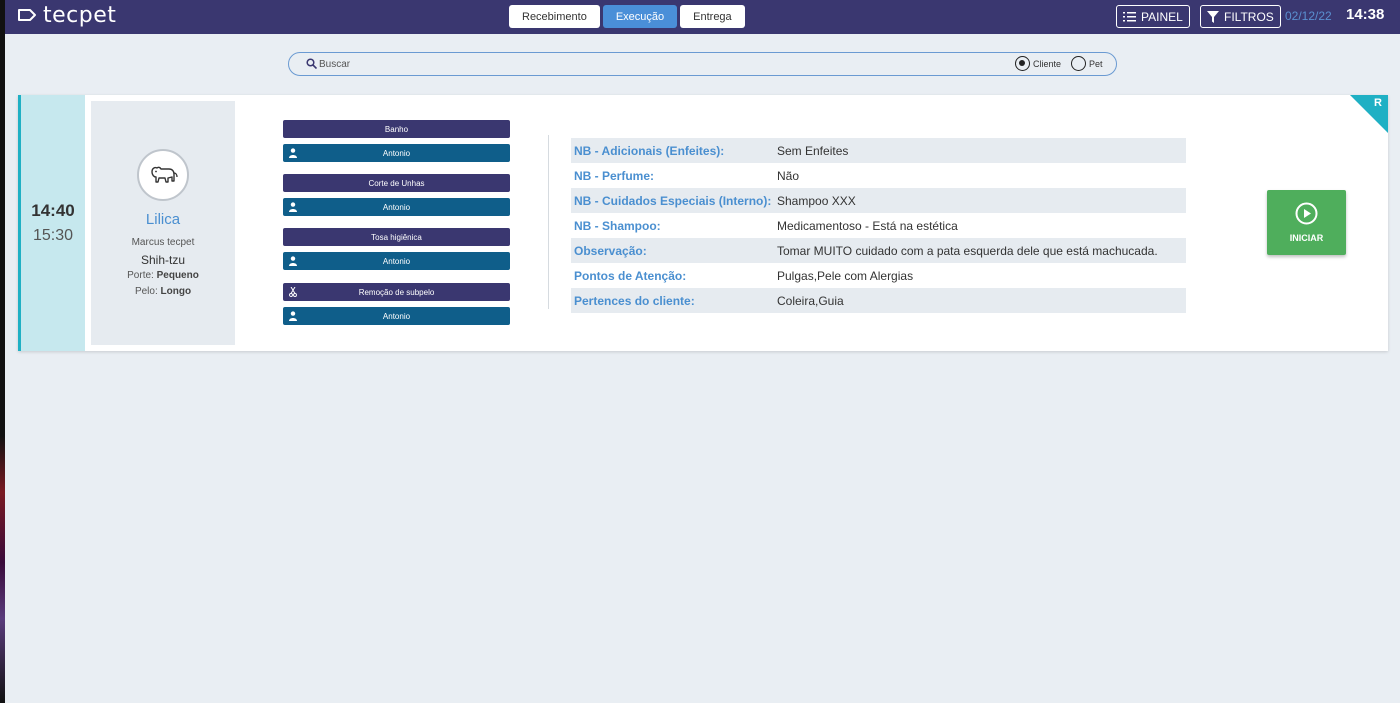 The height and width of the screenshot is (703, 1400). What do you see at coordinates (634, 300) in the screenshot?
I see `note-label: Pertences do cliente:` at bounding box center [634, 300].